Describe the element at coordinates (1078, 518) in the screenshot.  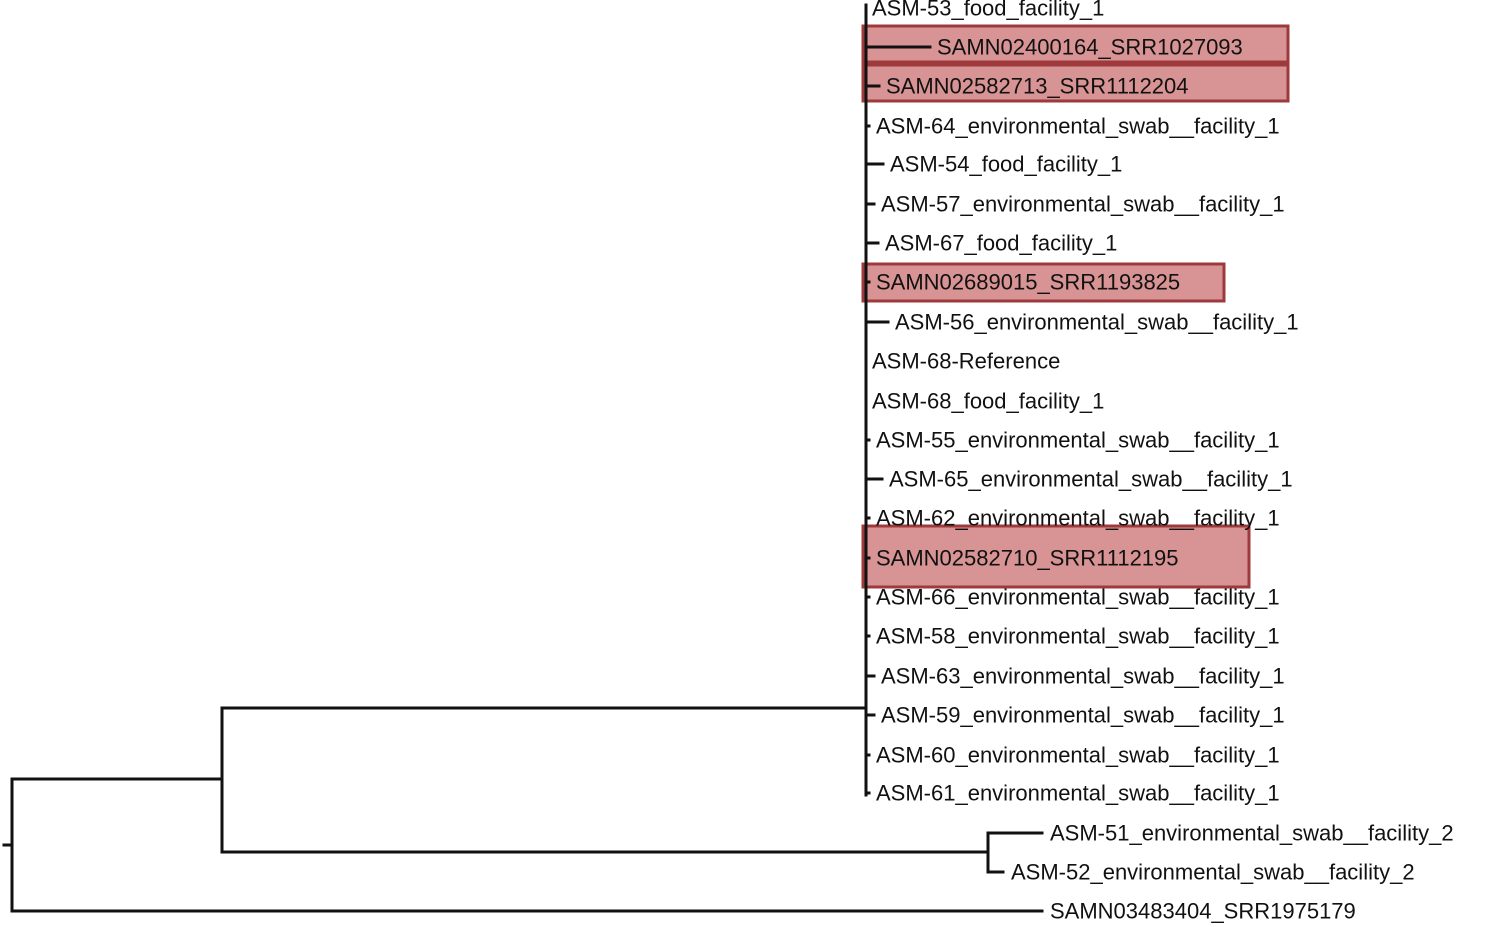
I see `tip-label: ASM-62_environmental_swab__facility_1` at that location.